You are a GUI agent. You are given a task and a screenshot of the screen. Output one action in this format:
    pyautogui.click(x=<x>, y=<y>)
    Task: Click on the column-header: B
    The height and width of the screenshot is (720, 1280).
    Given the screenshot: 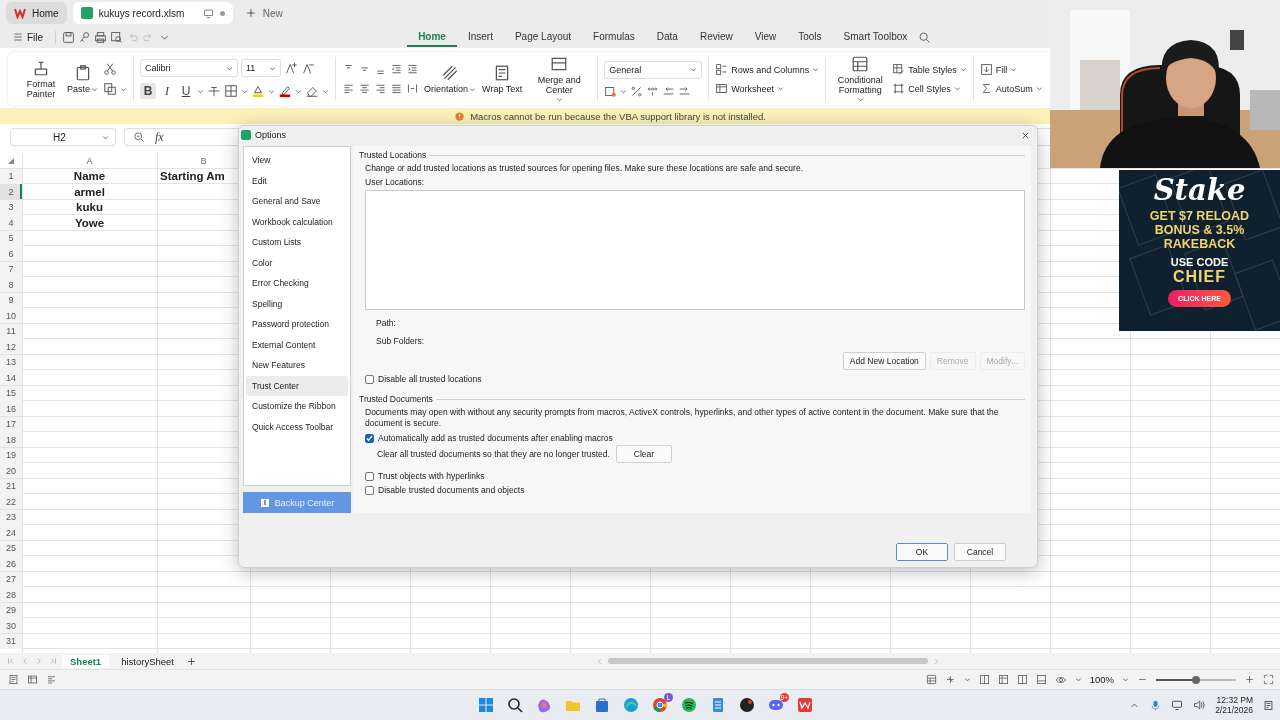 What is the action you would take?
    pyautogui.click(x=203, y=160)
    